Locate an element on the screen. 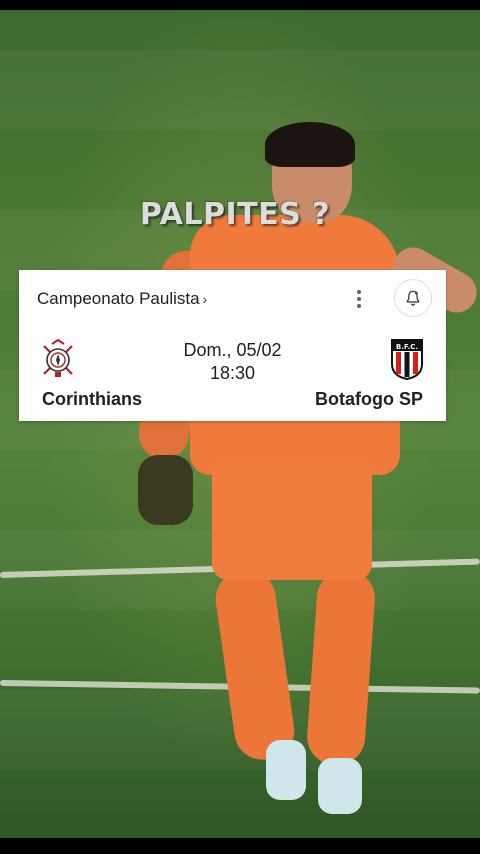 The height and width of the screenshot is (854, 480). player-shorts is located at coordinates (292, 520).